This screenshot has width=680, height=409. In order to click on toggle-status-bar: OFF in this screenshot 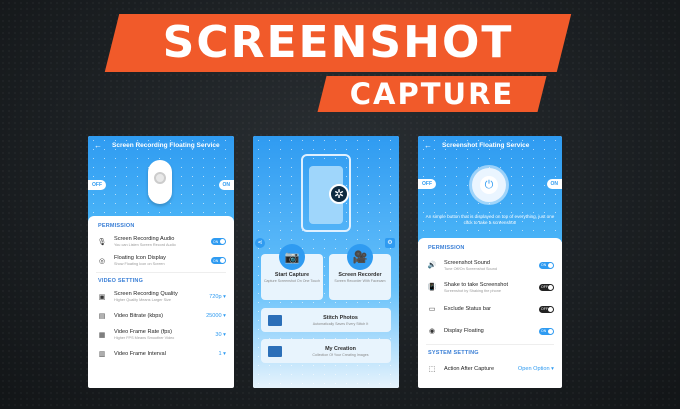, I will do `click(546, 309)`.